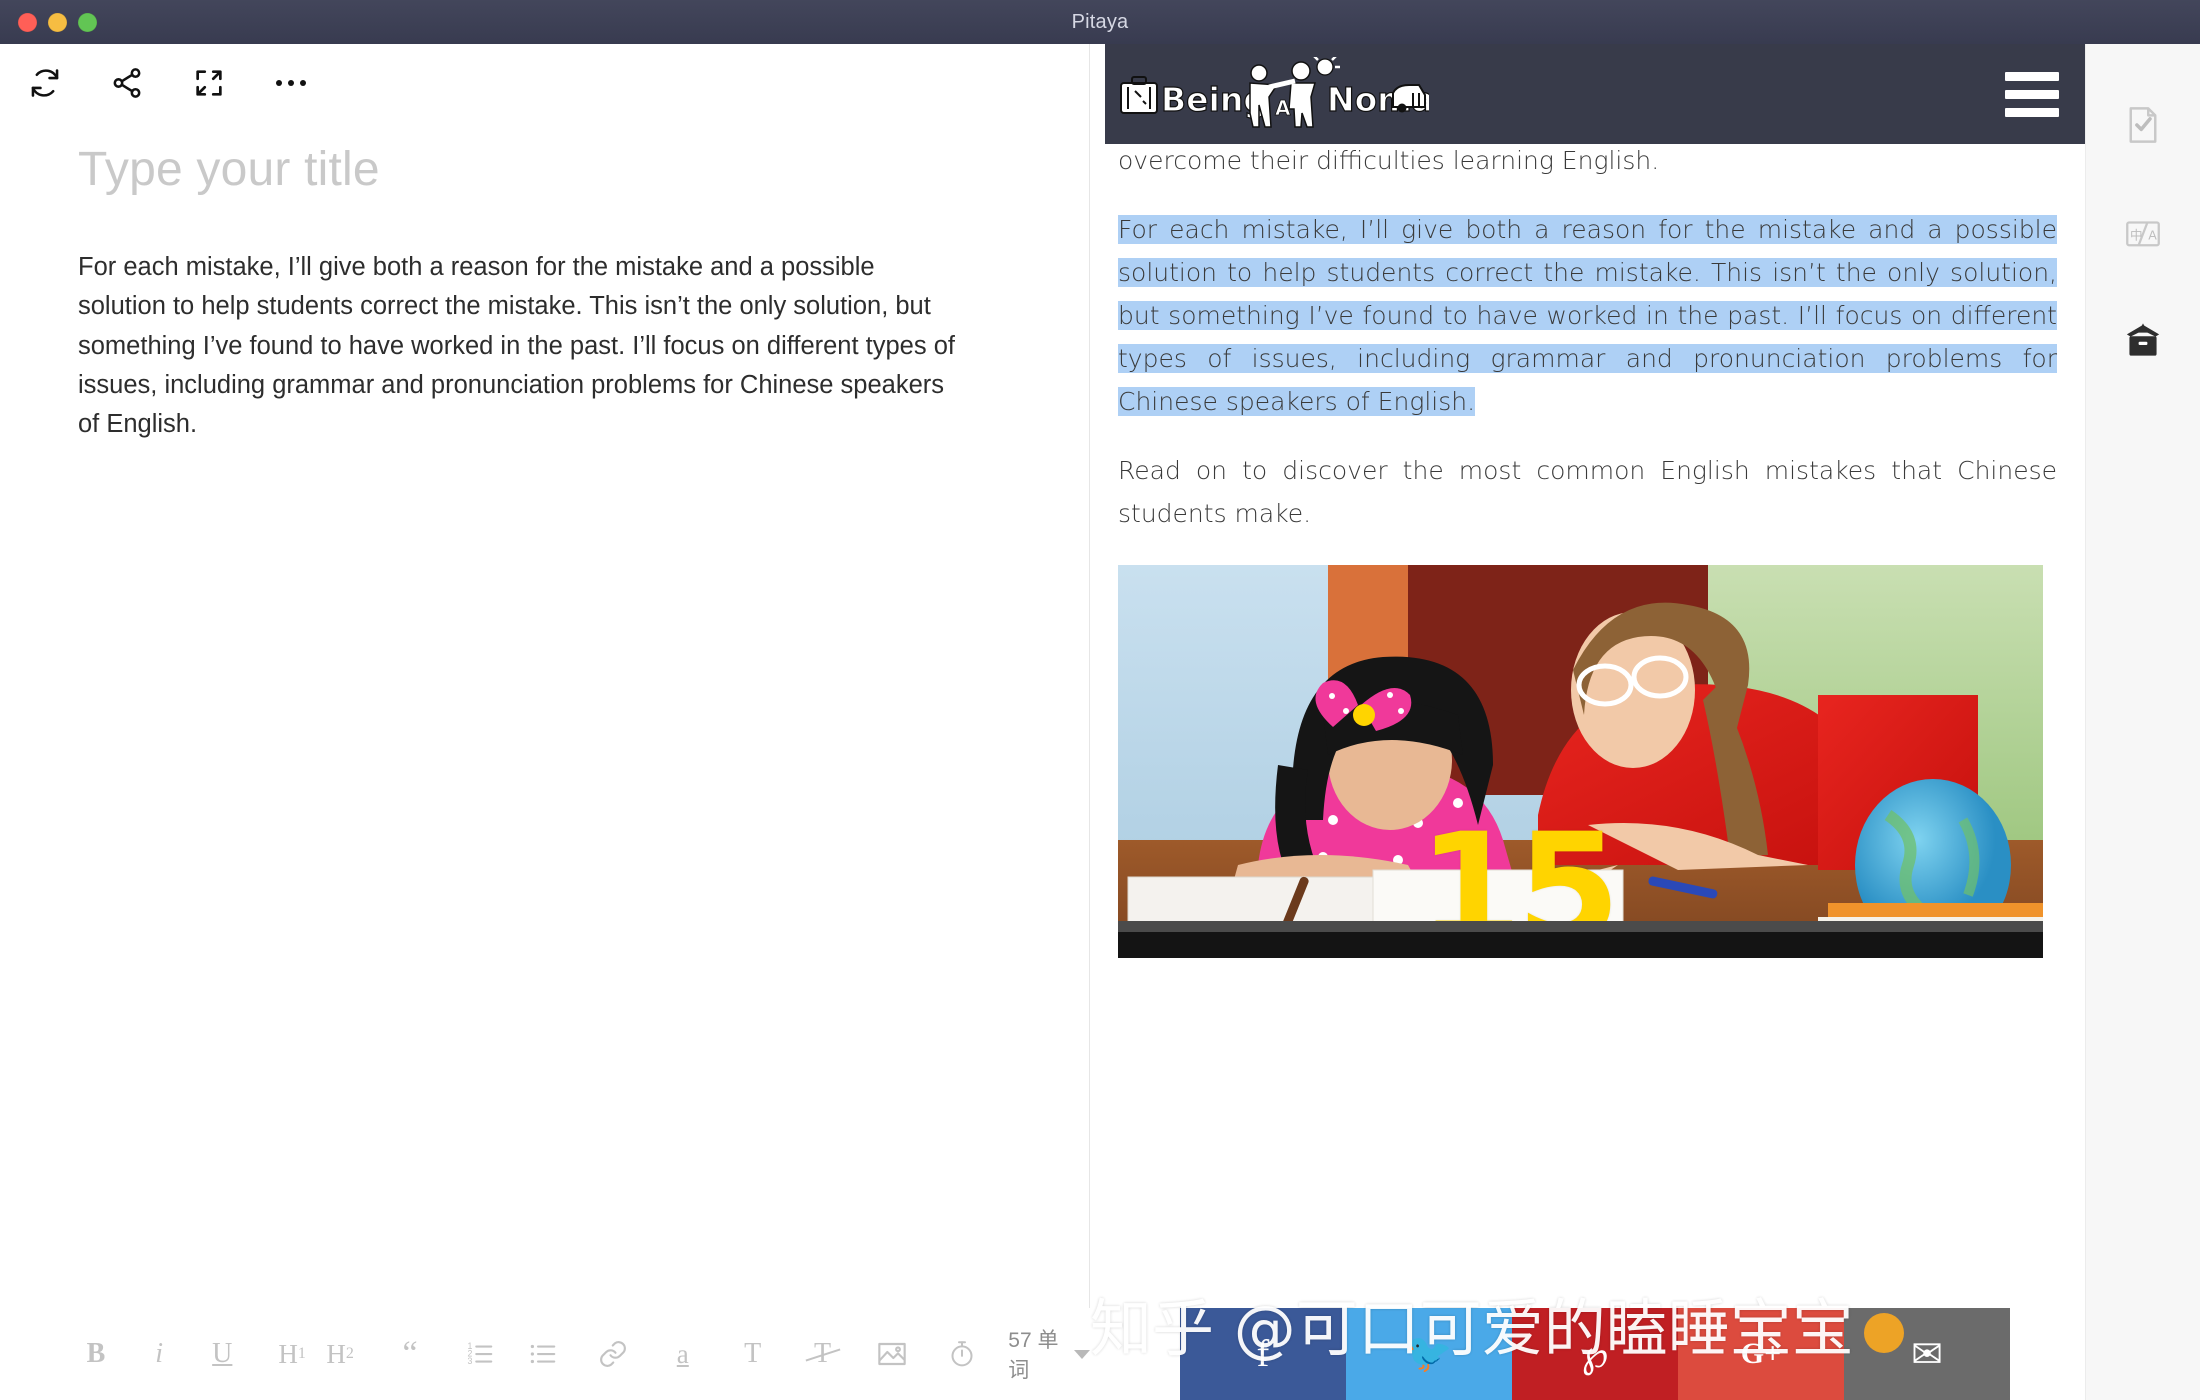  I want to click on twitter-icon: 🐦, so click(1429, 1354).